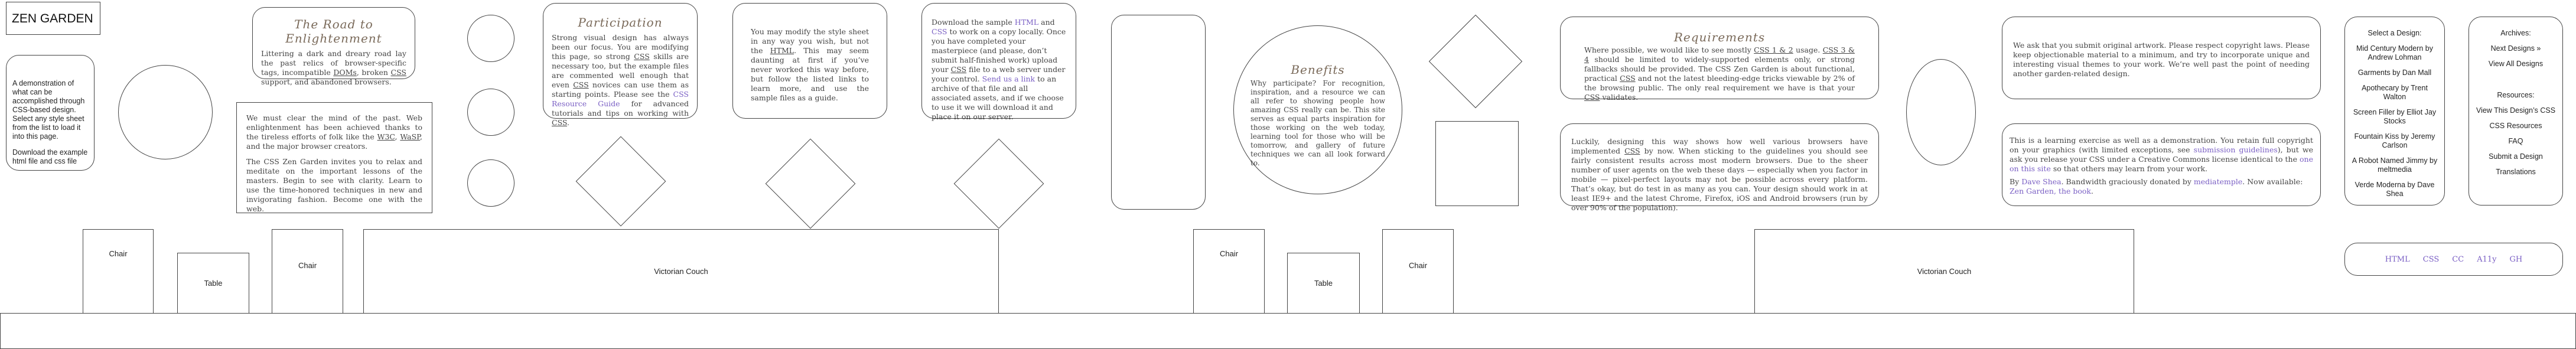  I want to click on design-item: Mid Century Modern by Andrew Lohman, so click(2394, 53).